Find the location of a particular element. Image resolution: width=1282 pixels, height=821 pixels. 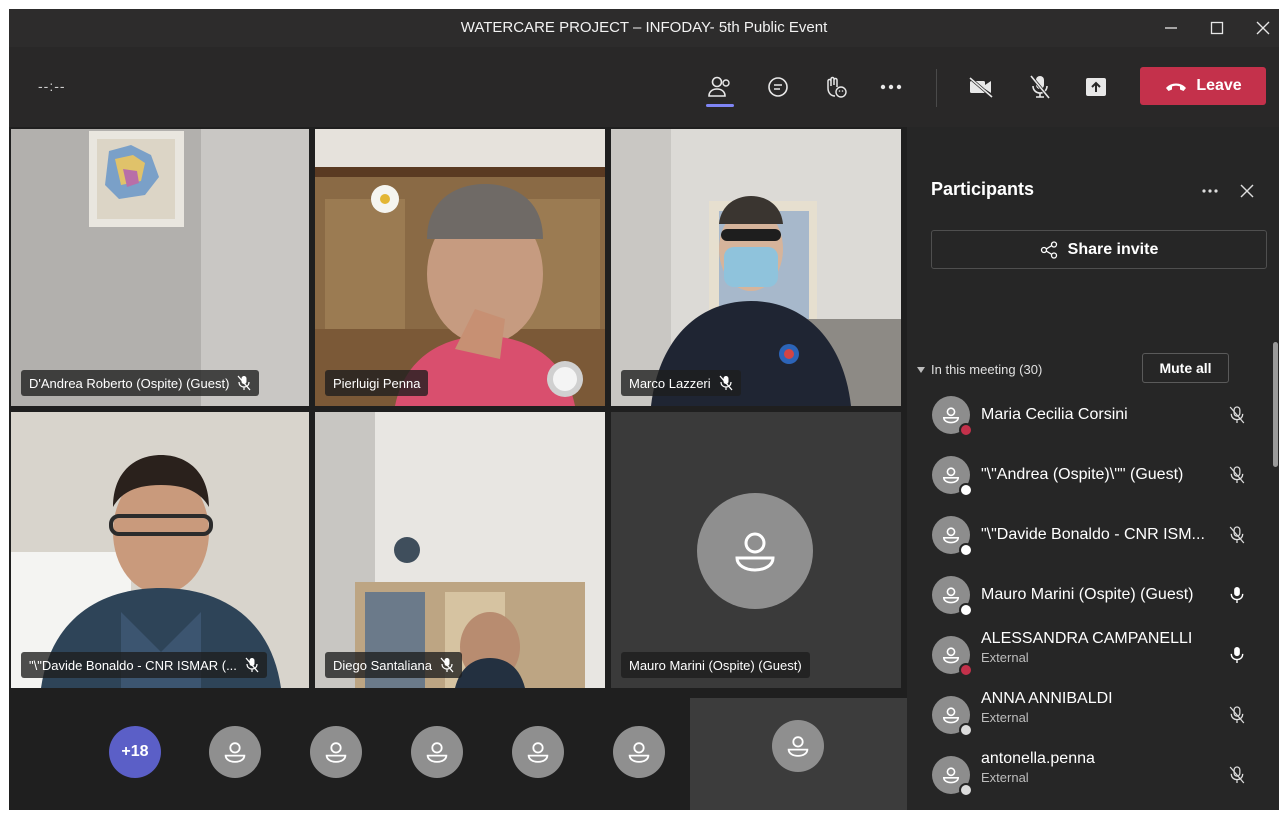

participant-name: Mauro Marini (Ospite) (Guest) is located at coordinates (715, 665).